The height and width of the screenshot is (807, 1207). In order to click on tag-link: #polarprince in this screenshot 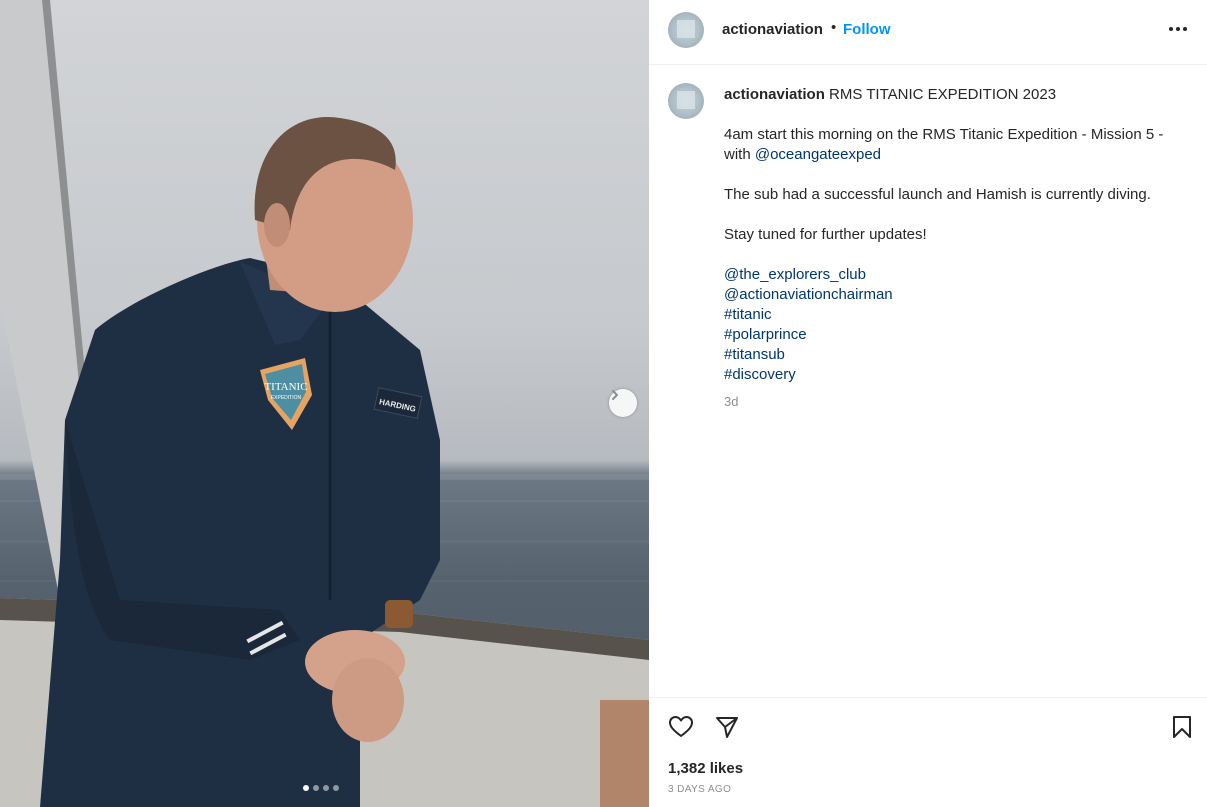, I will do `click(954, 335)`.